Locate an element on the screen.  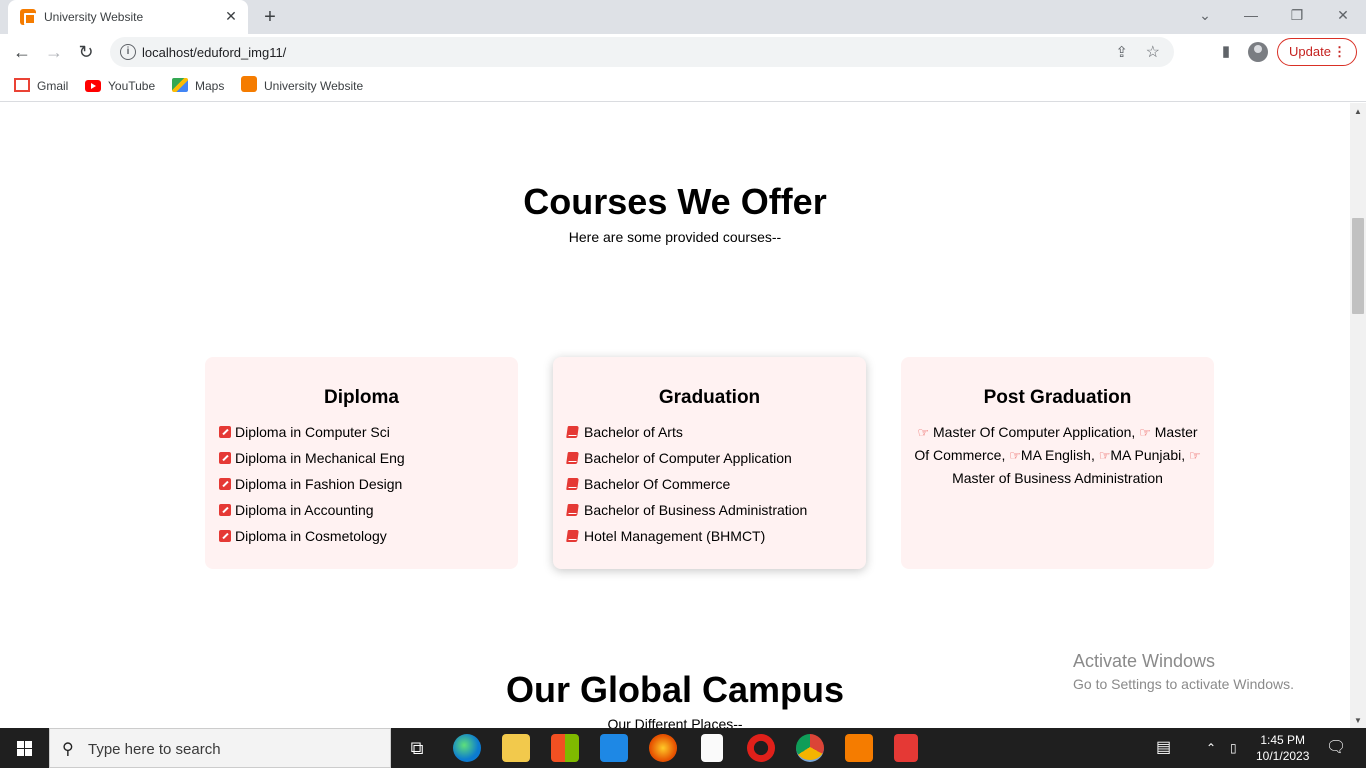
chrome-icon is located at coordinates (810, 748).